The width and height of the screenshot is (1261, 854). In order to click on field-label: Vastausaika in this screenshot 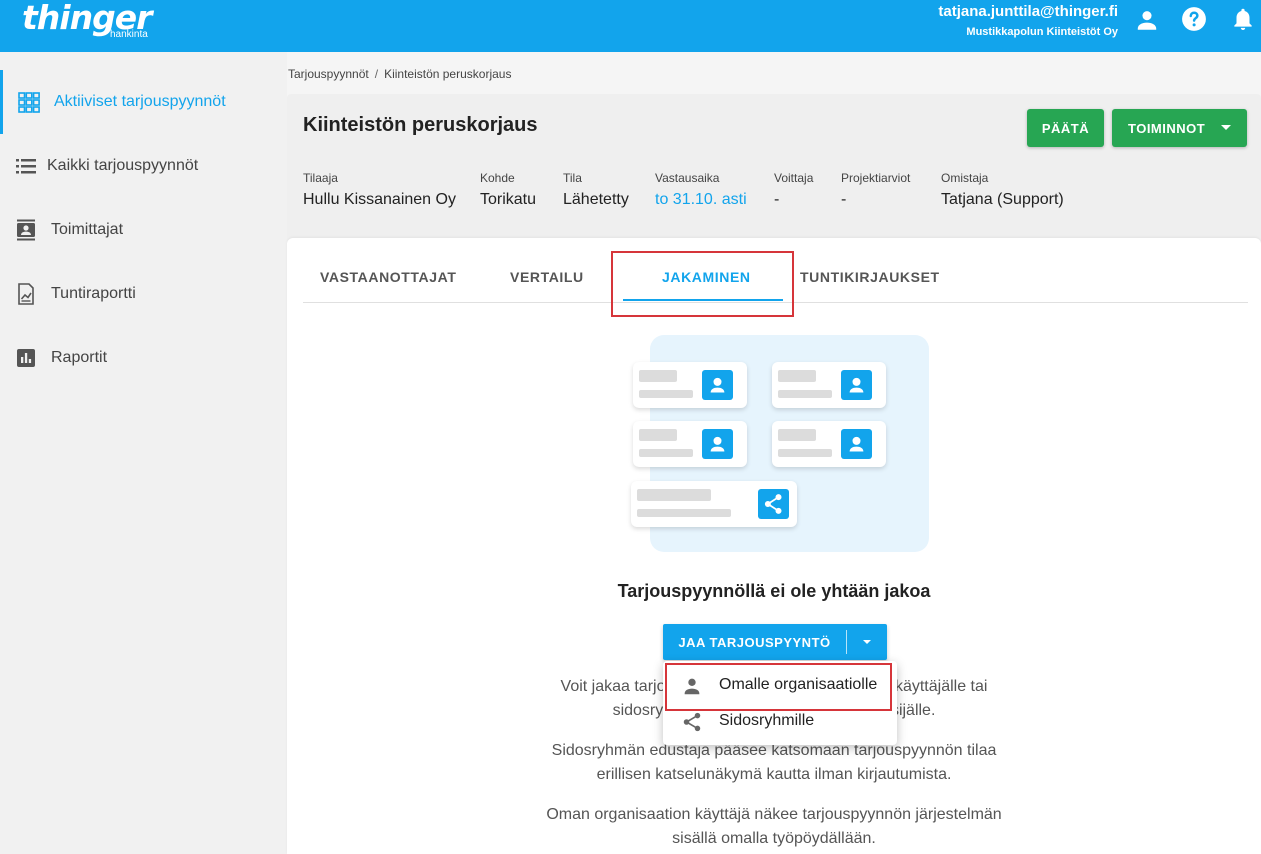, I will do `click(687, 178)`.